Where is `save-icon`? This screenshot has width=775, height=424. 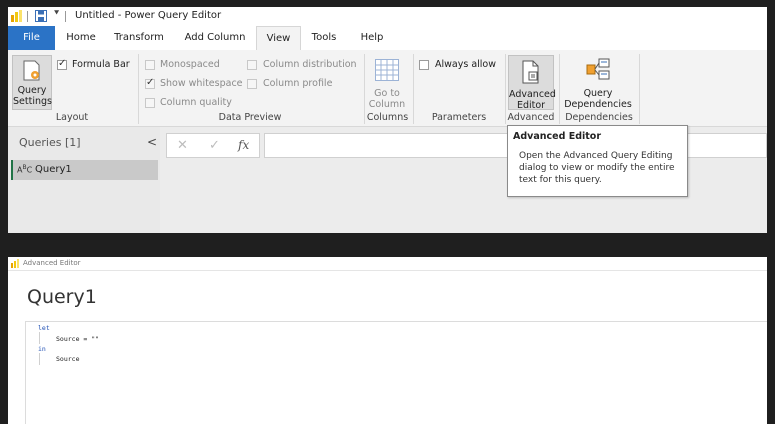 save-icon is located at coordinates (41, 16).